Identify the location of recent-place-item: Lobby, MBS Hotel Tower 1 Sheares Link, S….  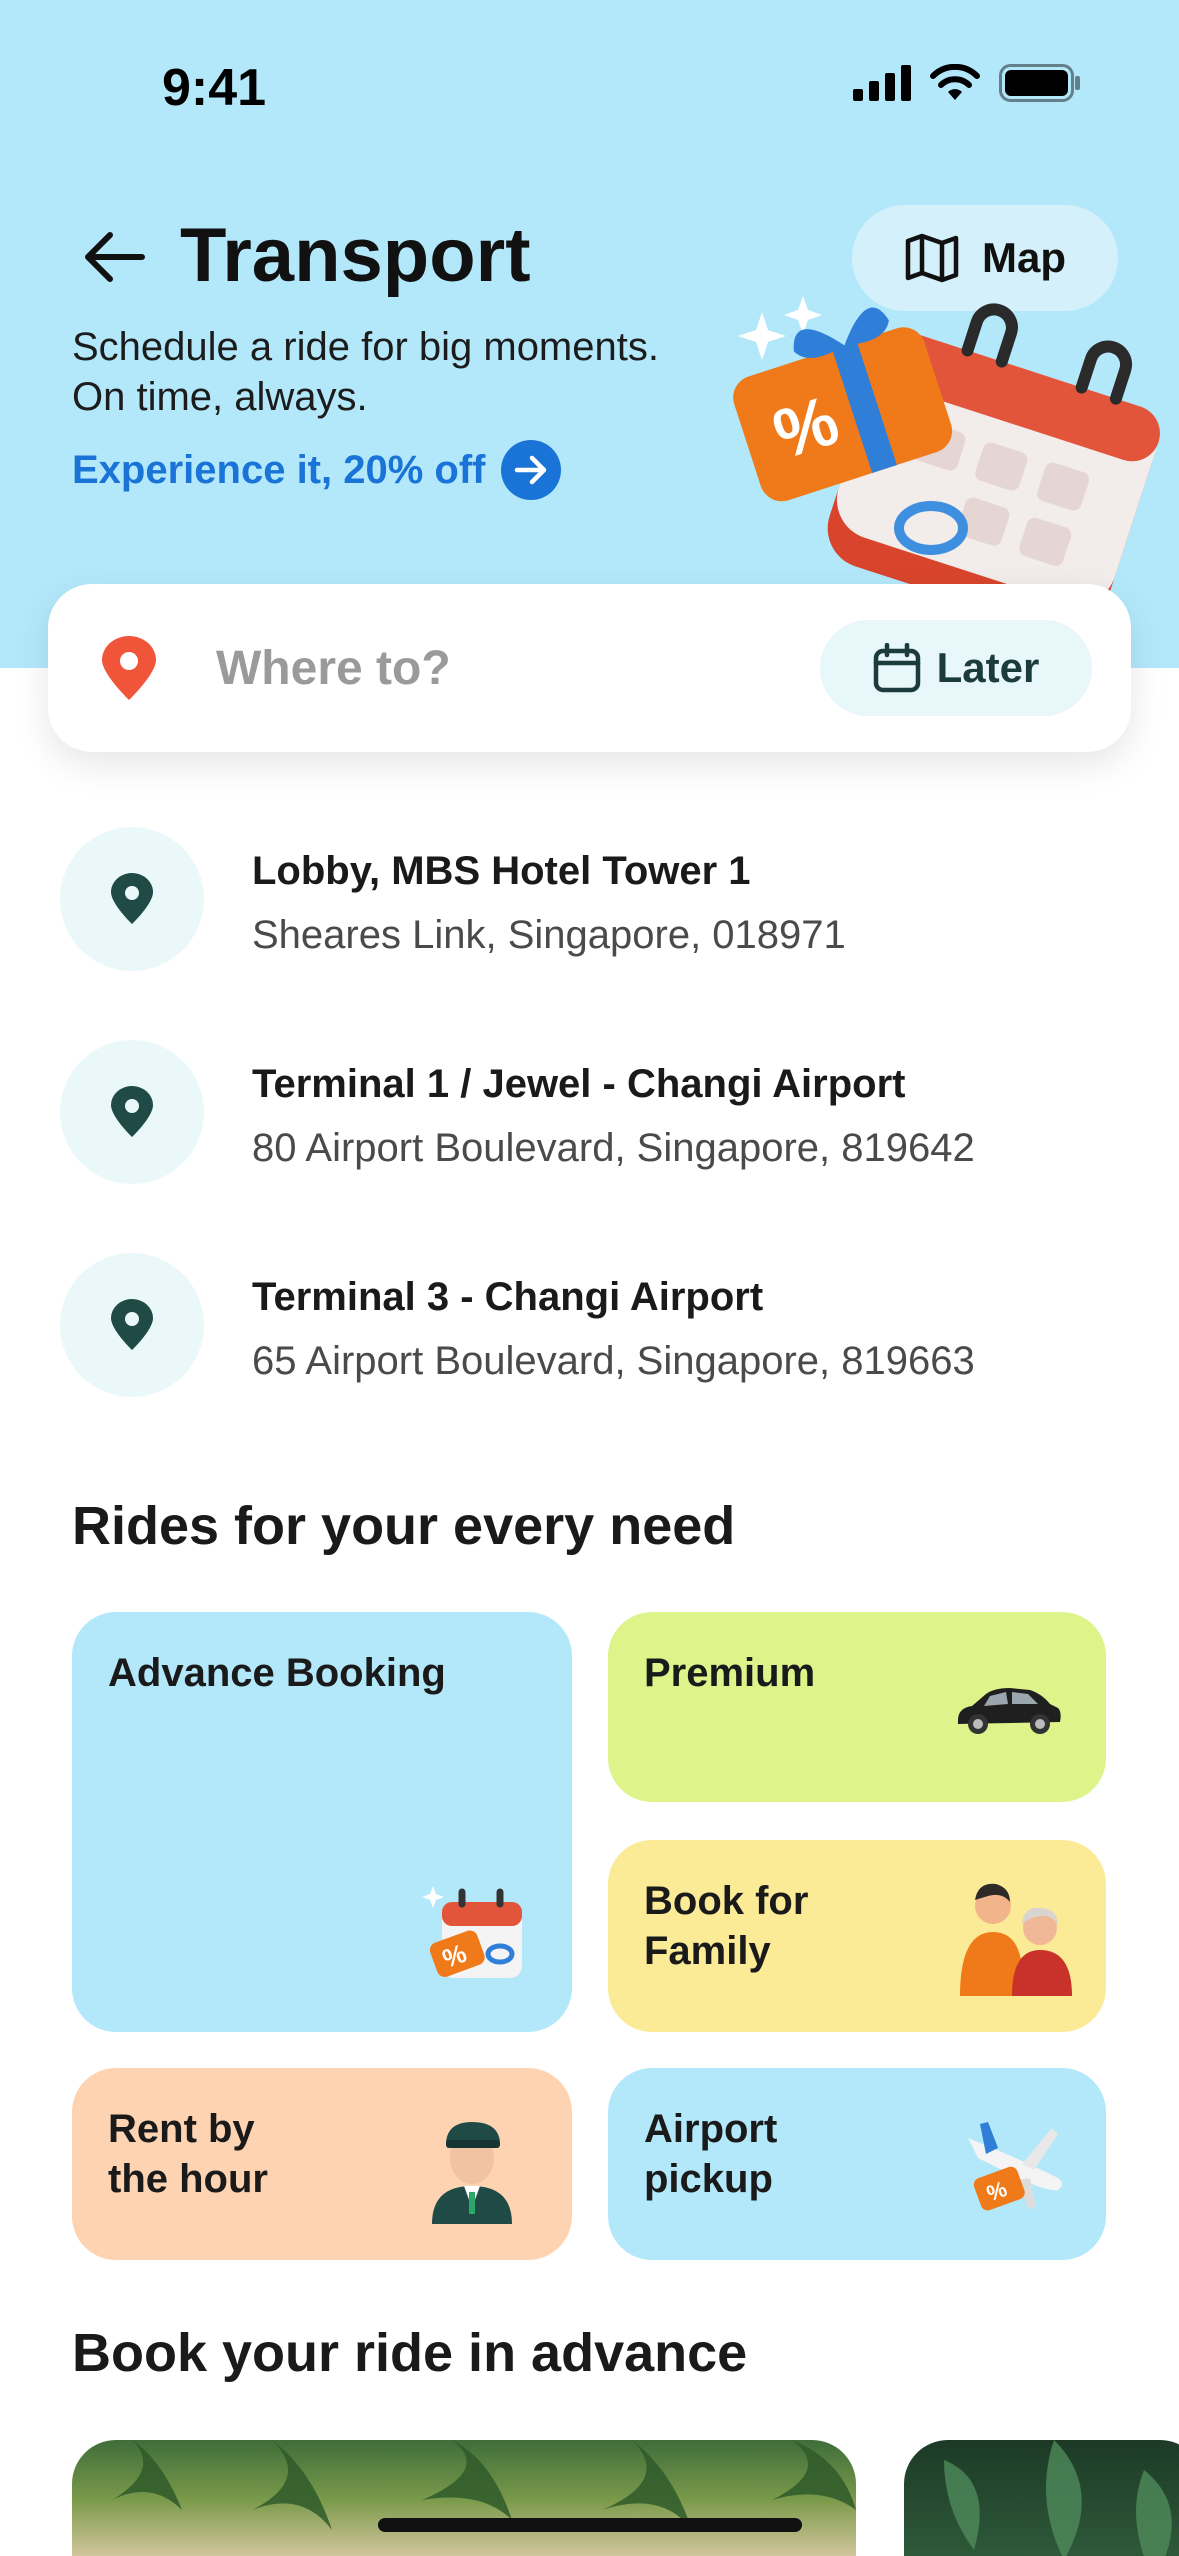
(600, 902).